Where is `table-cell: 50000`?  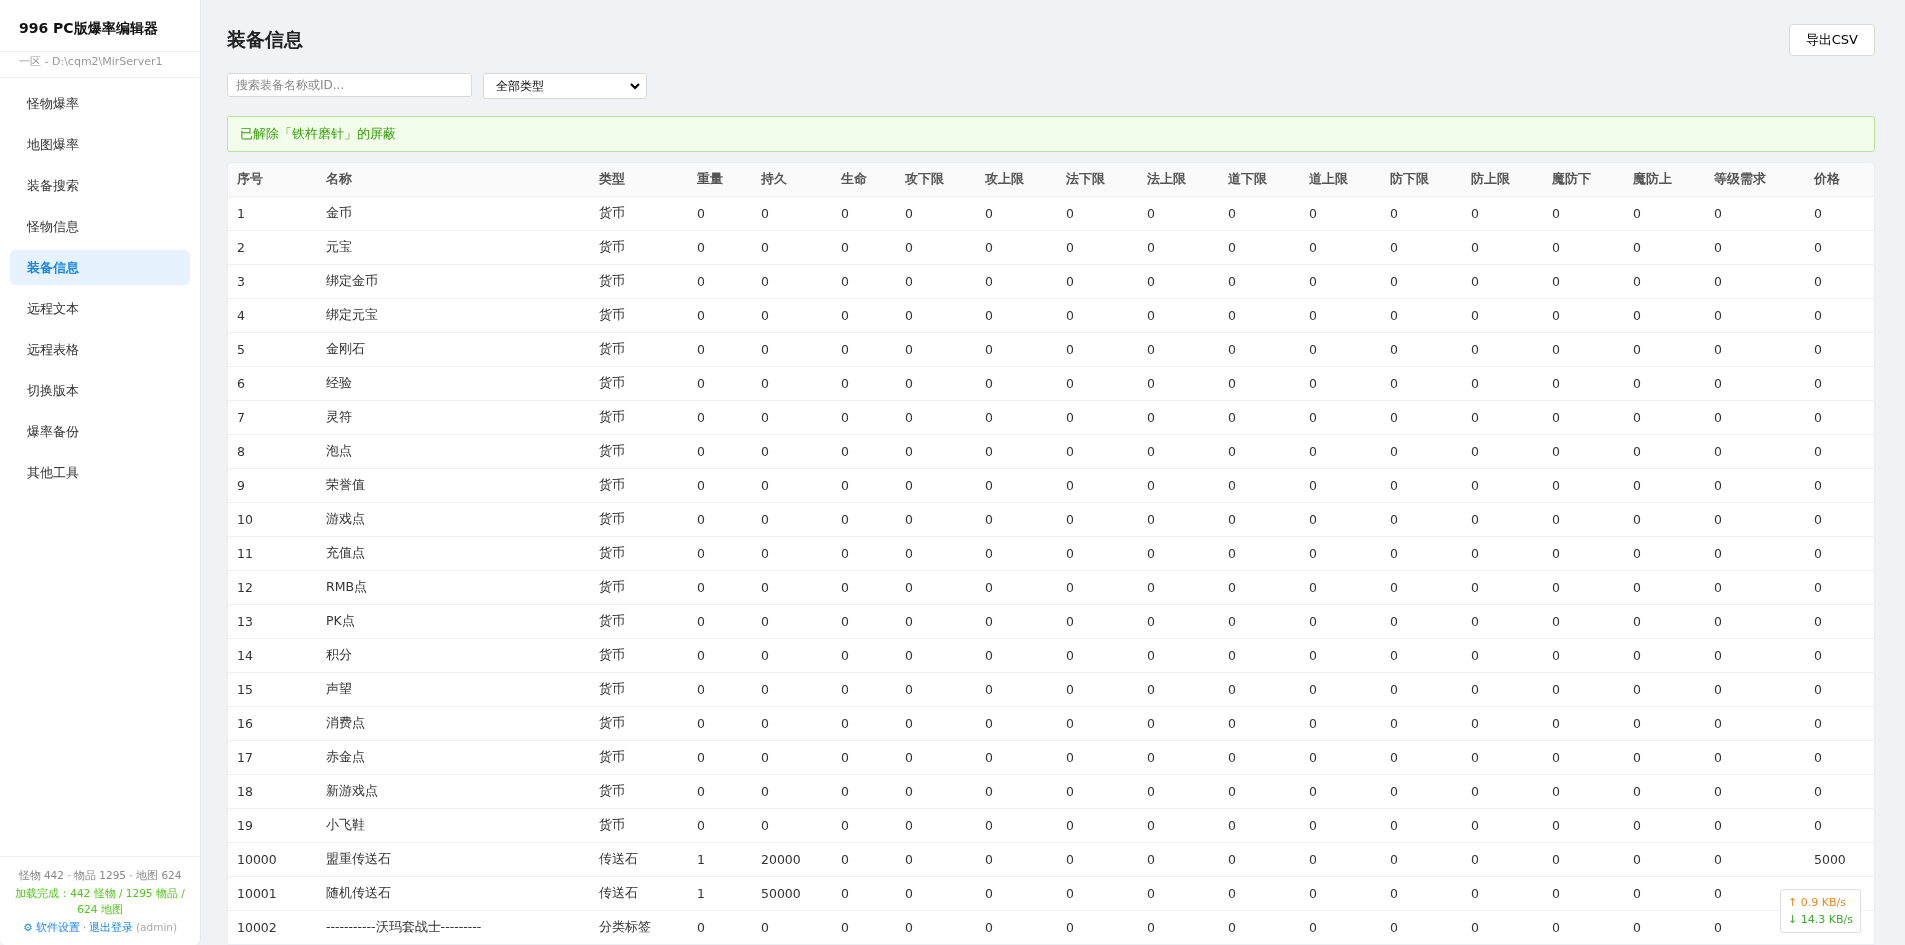
table-cell: 50000 is located at coordinates (781, 893).